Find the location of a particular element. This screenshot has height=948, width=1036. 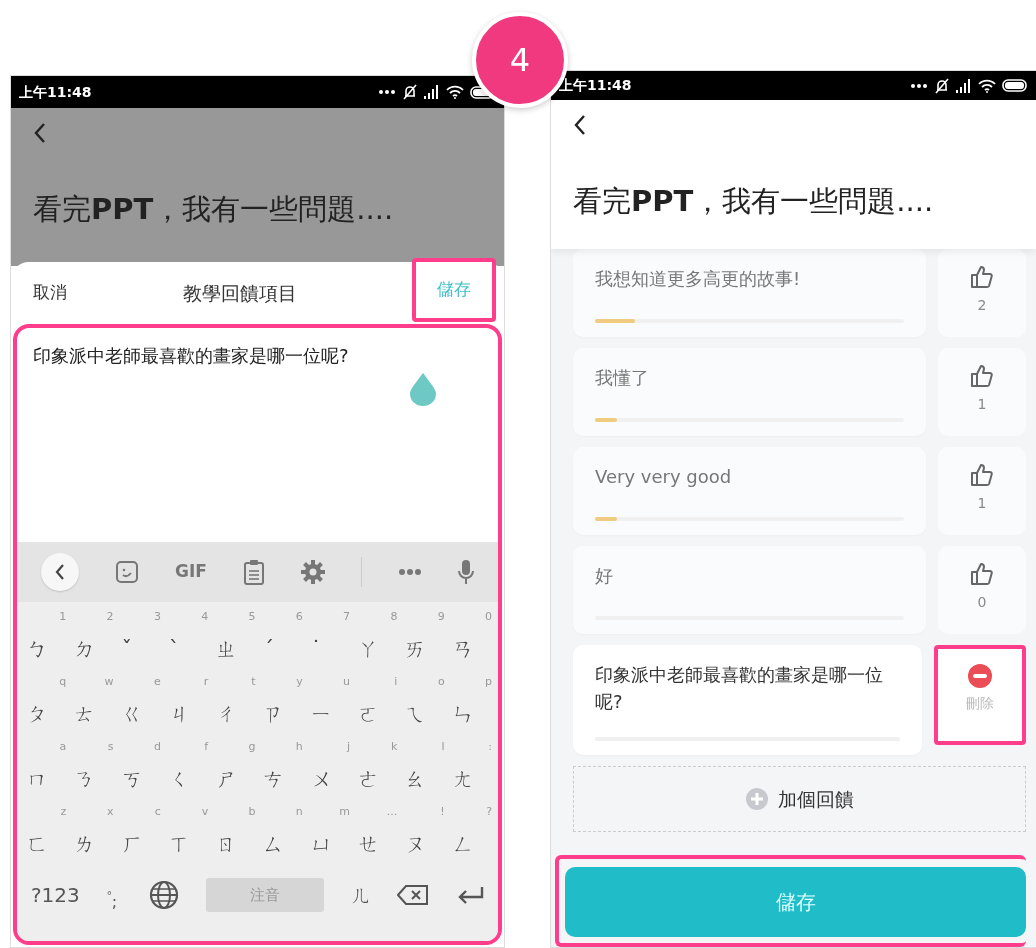

keyboard-key: m ㄩ is located at coordinates (328, 829).